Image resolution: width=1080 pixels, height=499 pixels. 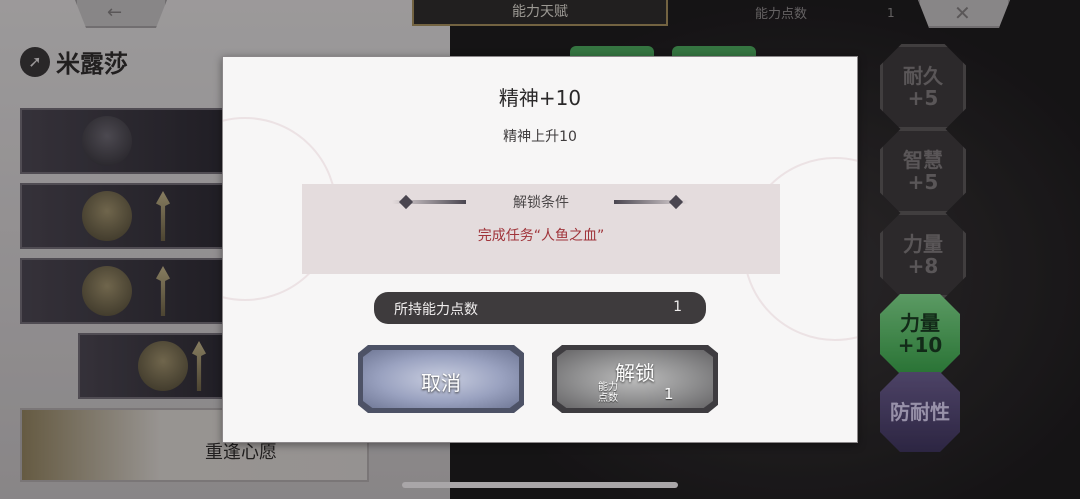 What do you see at coordinates (541, 236) in the screenshot?
I see `condition-text: 完成任务“人鱼之血”` at bounding box center [541, 236].